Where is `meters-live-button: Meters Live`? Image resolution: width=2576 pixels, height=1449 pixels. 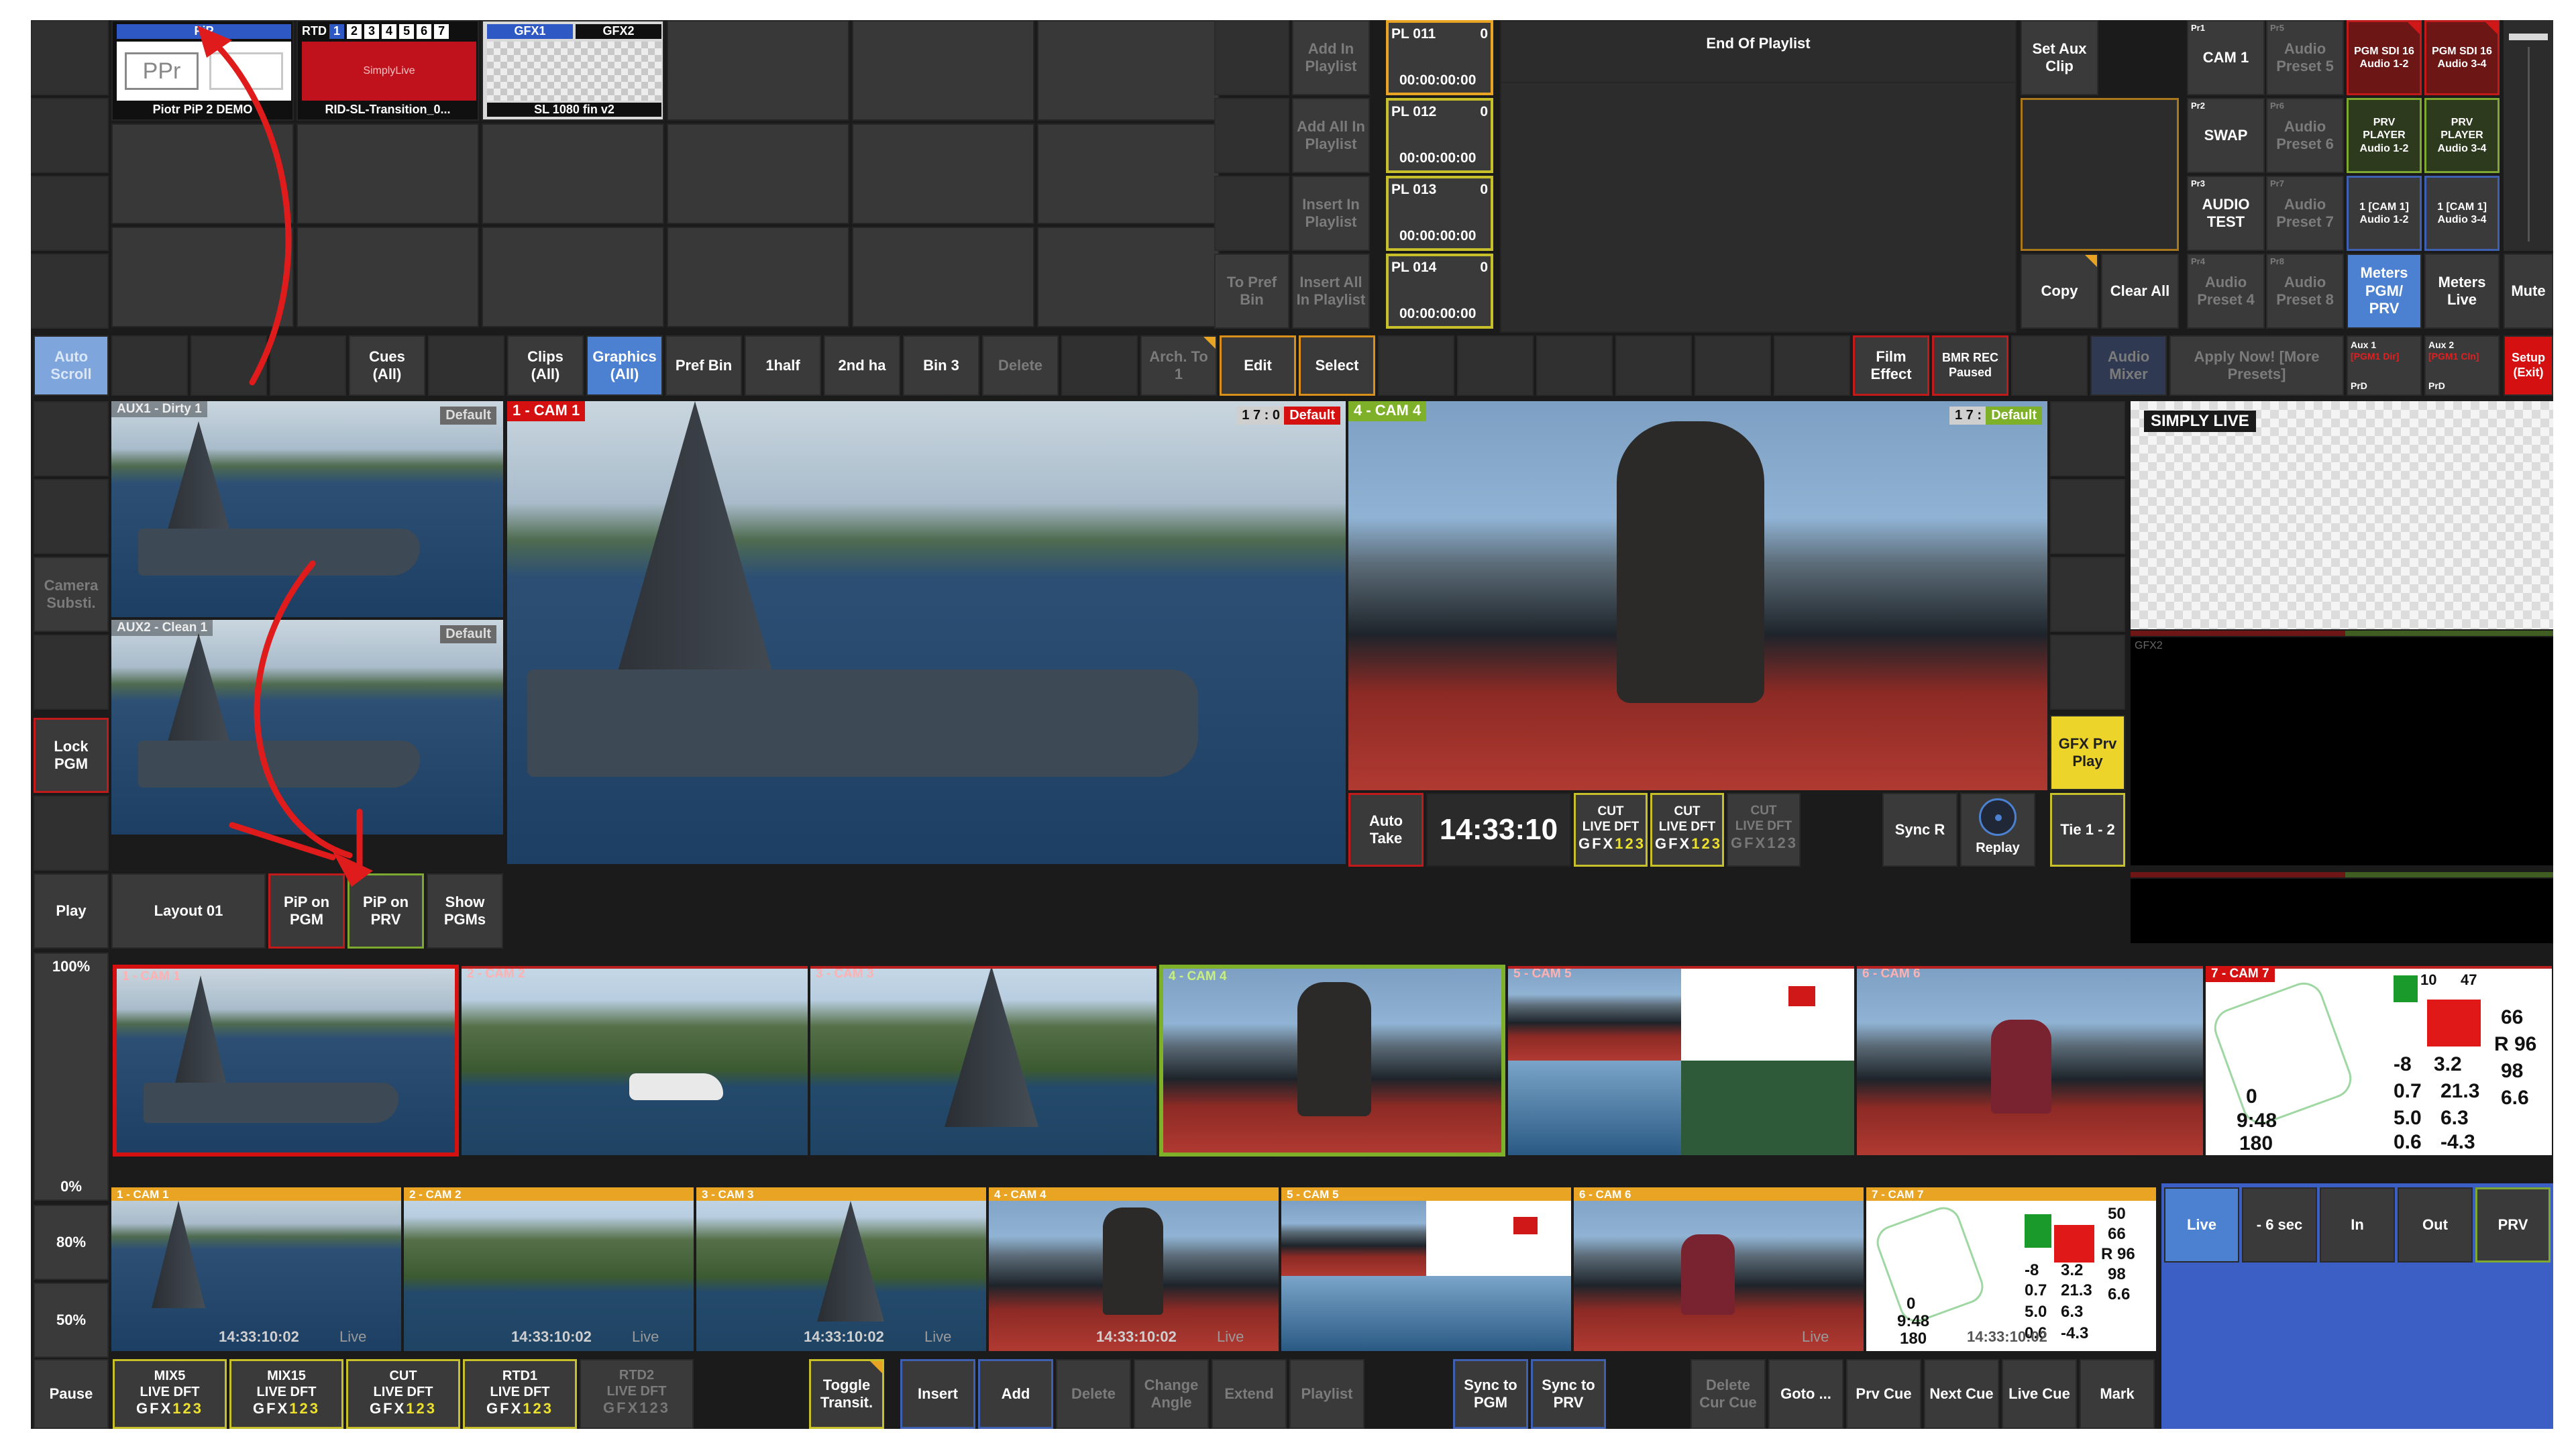
meters-live-button: Meters Live is located at coordinates (2462, 291).